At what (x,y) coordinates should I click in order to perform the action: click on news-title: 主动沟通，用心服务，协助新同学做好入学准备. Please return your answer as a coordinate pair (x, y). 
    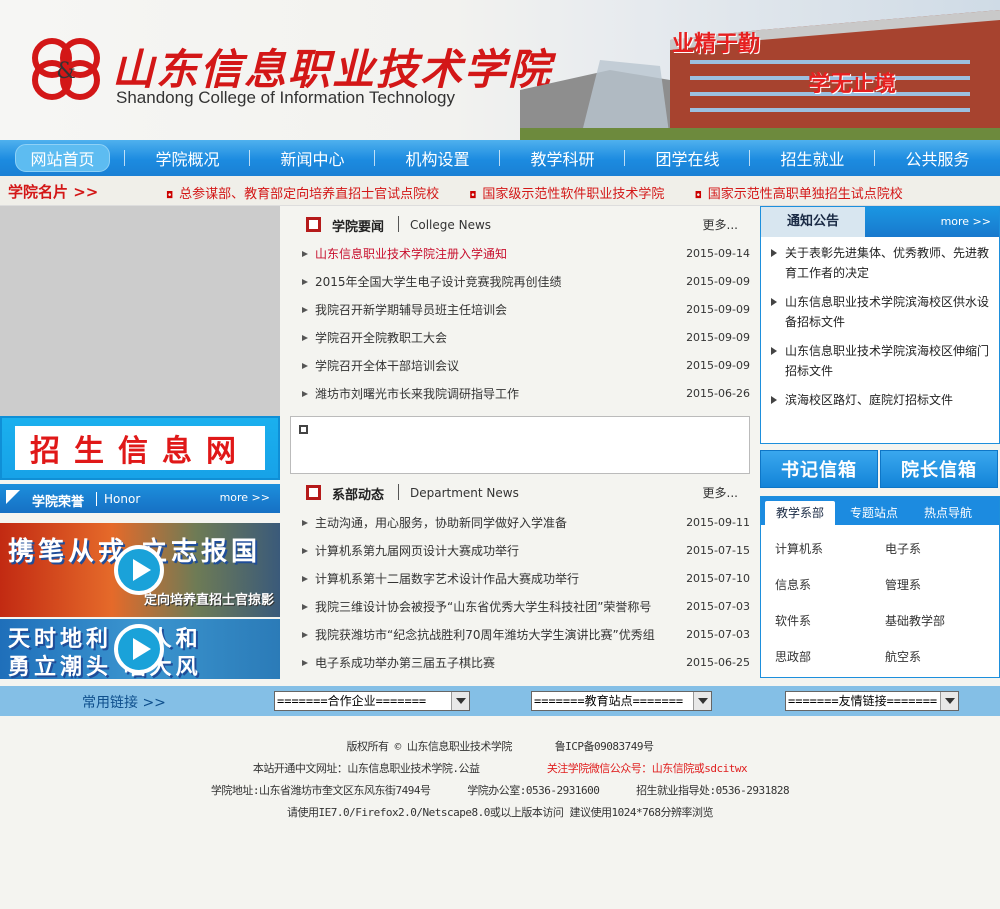
    Looking at the image, I should click on (441, 523).